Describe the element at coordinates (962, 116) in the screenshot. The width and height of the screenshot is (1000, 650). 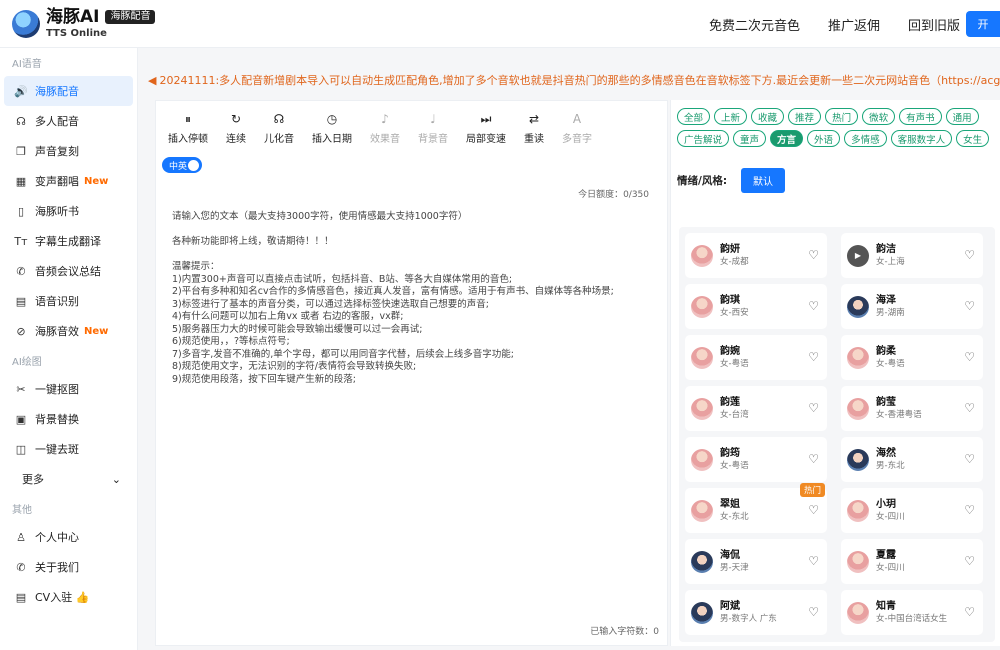
I see `voice-tag: 通用` at that location.